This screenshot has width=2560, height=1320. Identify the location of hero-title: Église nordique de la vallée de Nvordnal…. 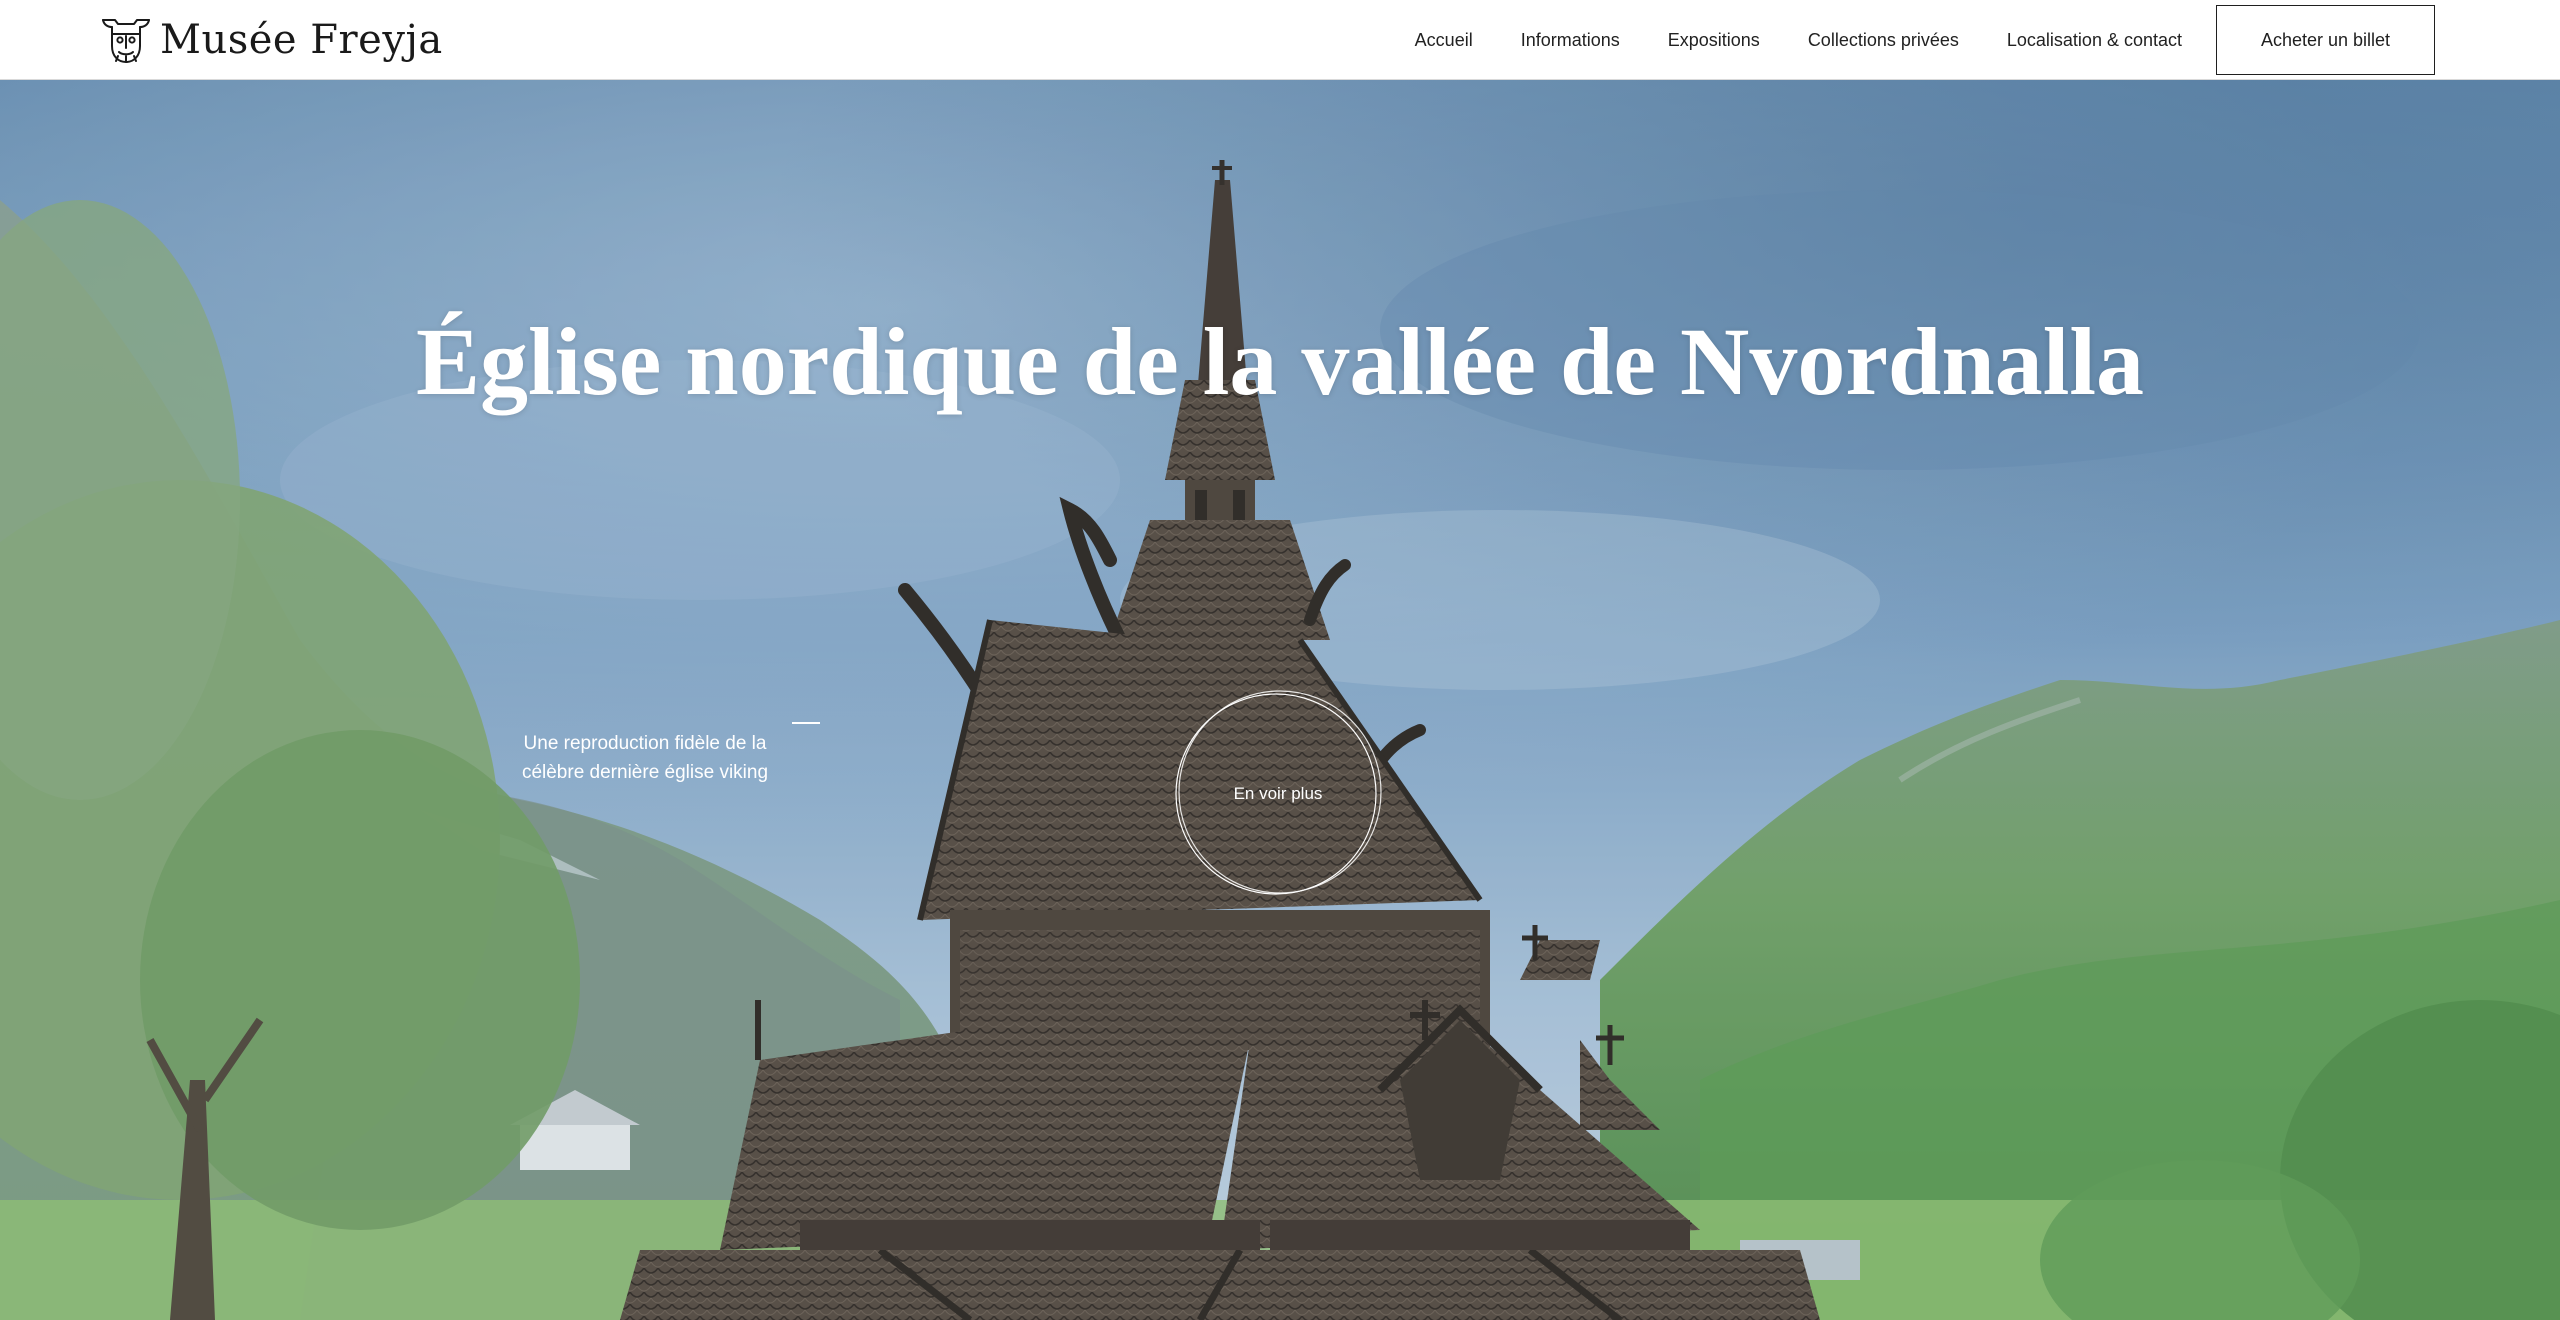
(1280, 362).